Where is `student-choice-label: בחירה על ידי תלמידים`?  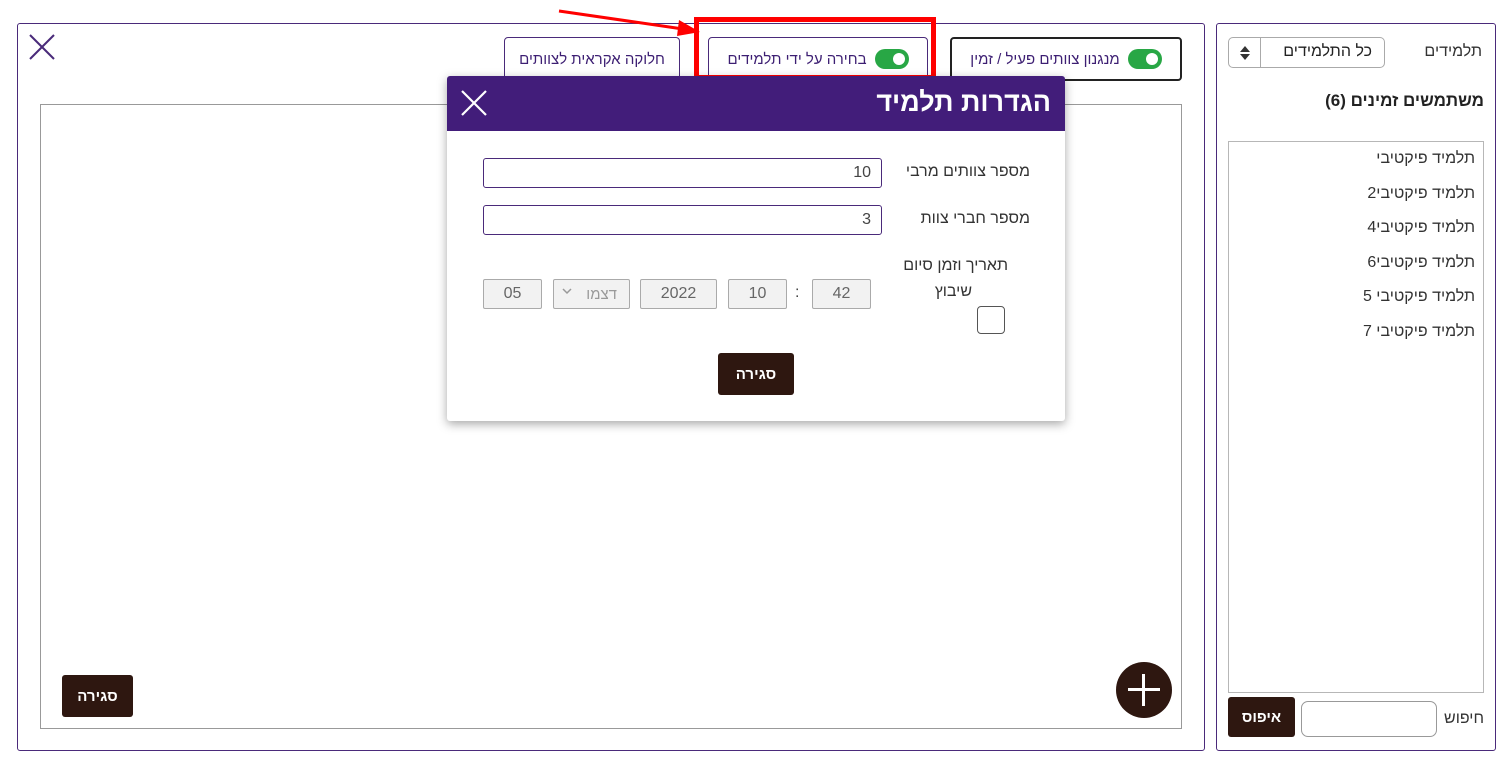
student-choice-label: בחירה על ידי תלמידים is located at coordinates (797, 59).